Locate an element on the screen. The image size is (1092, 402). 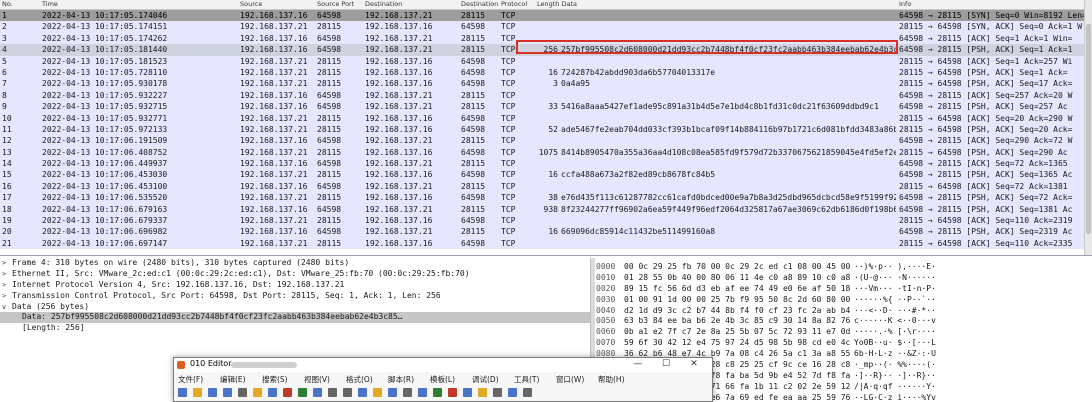
packet-destination: 192.168.137.16 is located at coordinates (399, 118).